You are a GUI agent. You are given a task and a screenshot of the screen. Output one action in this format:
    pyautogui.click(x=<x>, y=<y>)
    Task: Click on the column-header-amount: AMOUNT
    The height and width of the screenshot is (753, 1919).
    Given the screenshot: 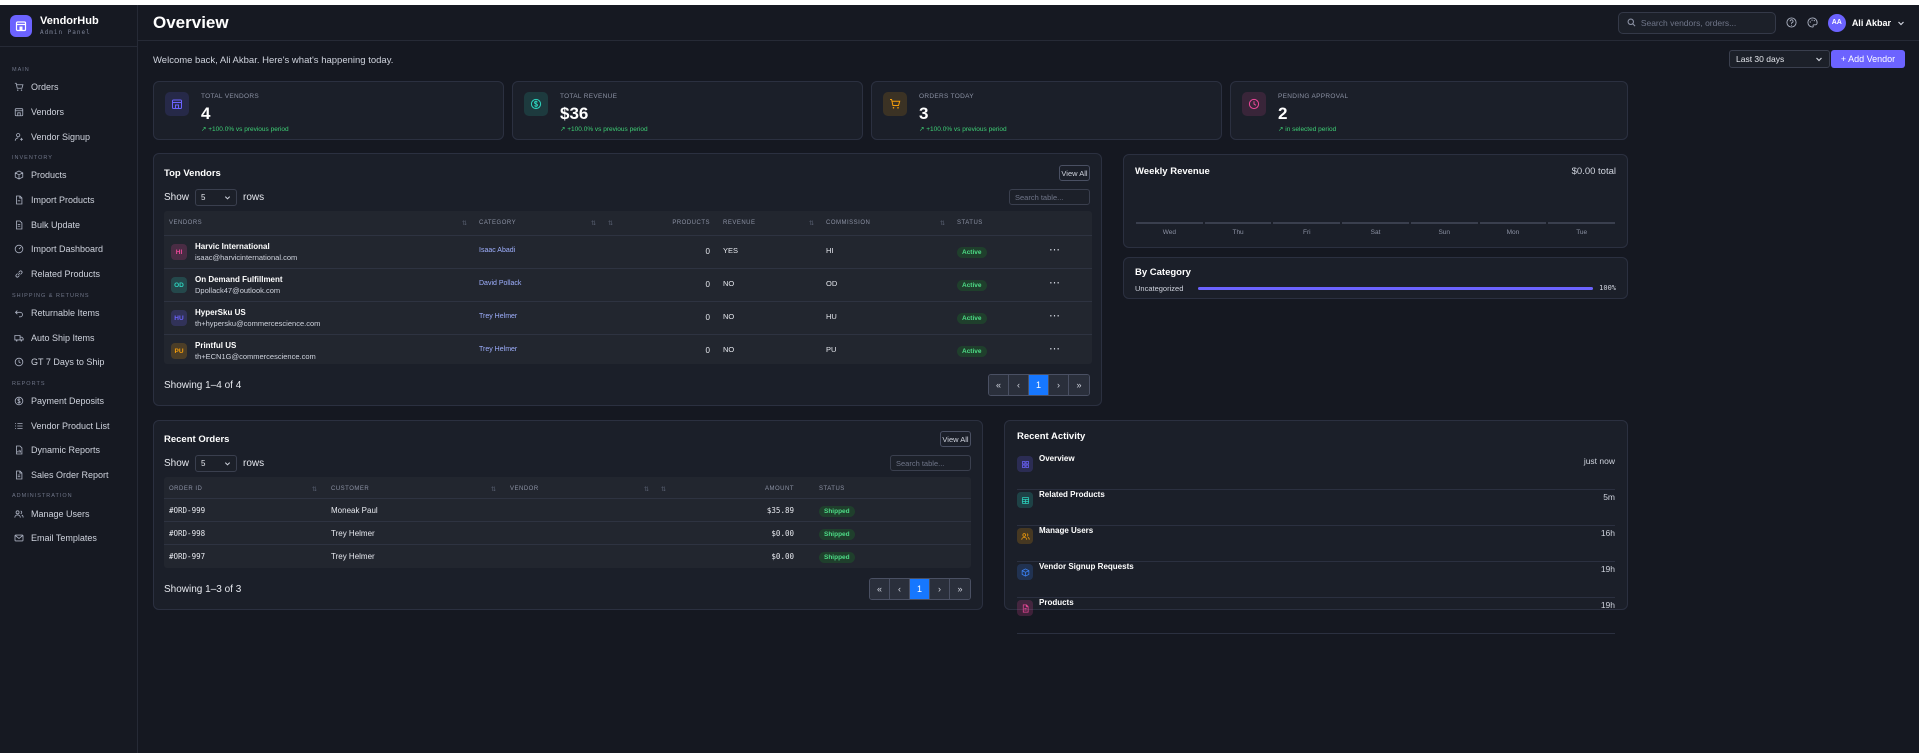 What is the action you would take?
    pyautogui.click(x=779, y=489)
    